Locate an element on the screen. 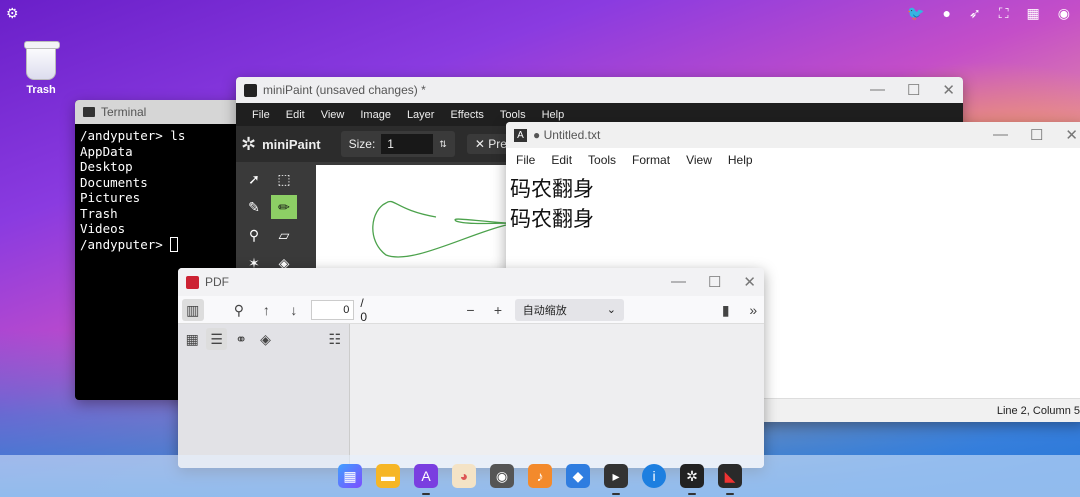 The width and height of the screenshot is (1080, 497). user-icon: ◉ is located at coordinates (1064, 13).